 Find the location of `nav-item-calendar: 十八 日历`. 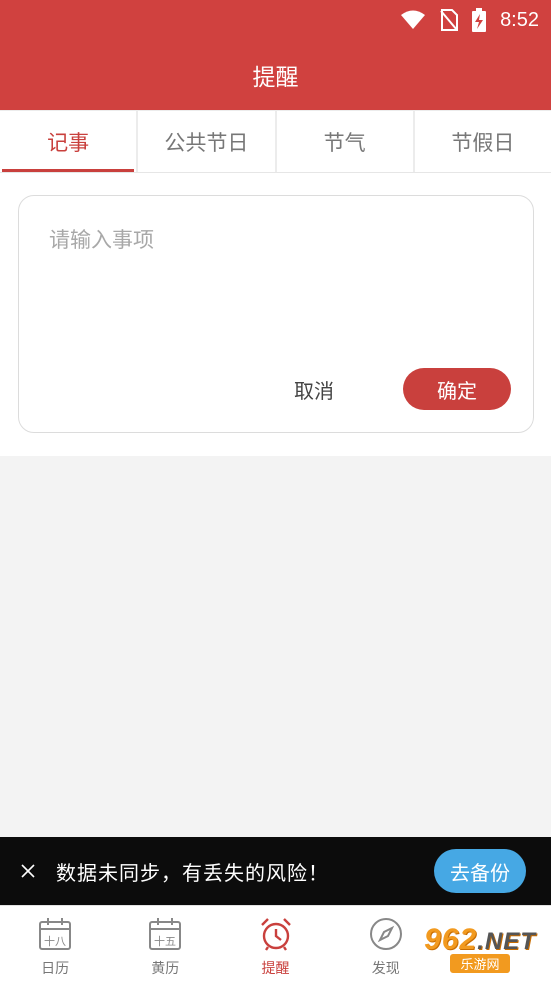

nav-item-calendar: 十八 日历 is located at coordinates (55, 943).